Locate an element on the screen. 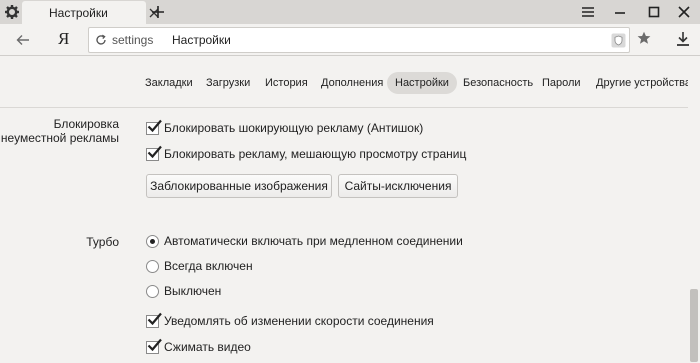  radio-label: Выключен is located at coordinates (193, 291).